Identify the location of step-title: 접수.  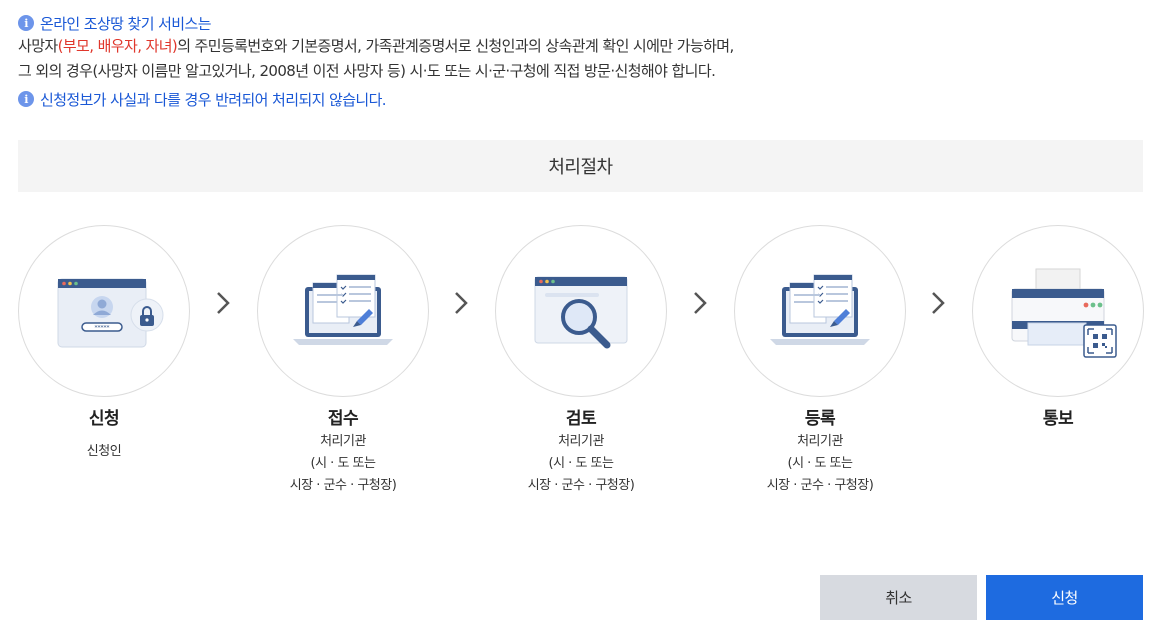
(343, 419).